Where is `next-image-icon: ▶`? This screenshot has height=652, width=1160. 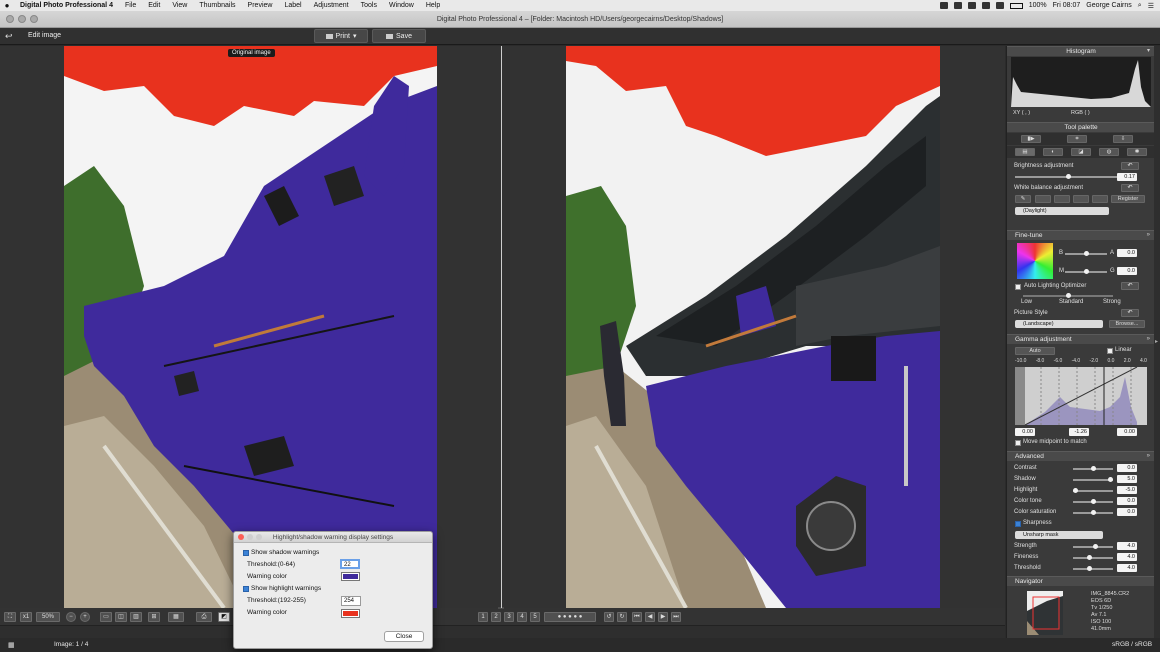
next-image-icon: ▶ is located at coordinates (663, 617).